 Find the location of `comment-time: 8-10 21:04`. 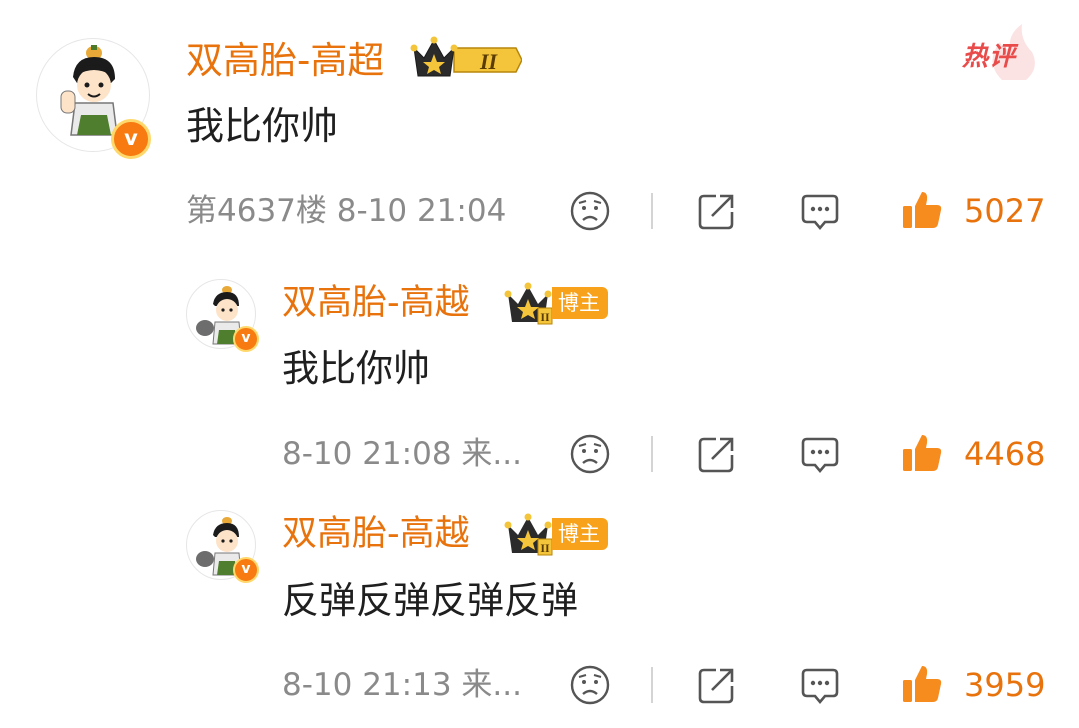

comment-time: 8-10 21:04 is located at coordinates (421, 211).